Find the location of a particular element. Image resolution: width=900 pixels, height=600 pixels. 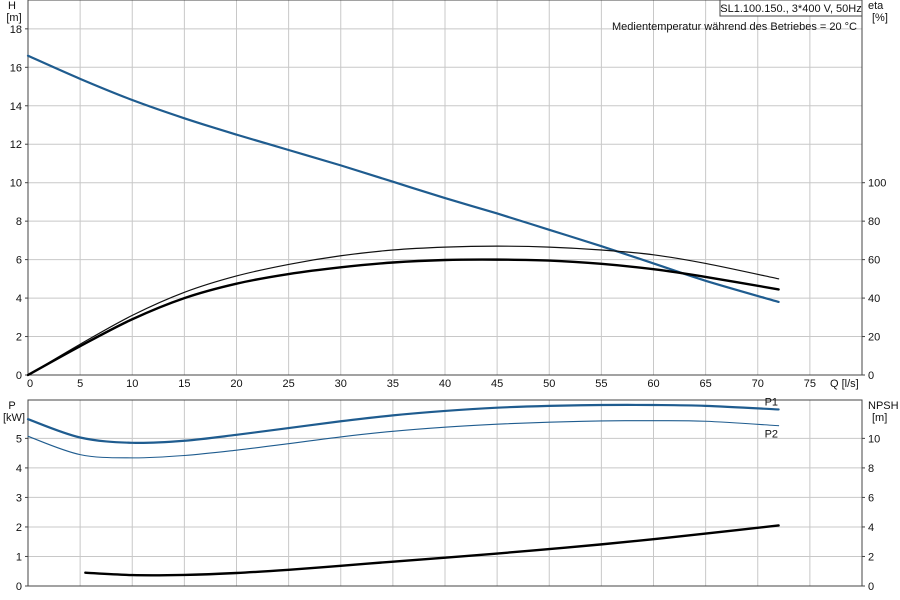

lower-right-axis-unit: [m] is located at coordinates (879, 418).